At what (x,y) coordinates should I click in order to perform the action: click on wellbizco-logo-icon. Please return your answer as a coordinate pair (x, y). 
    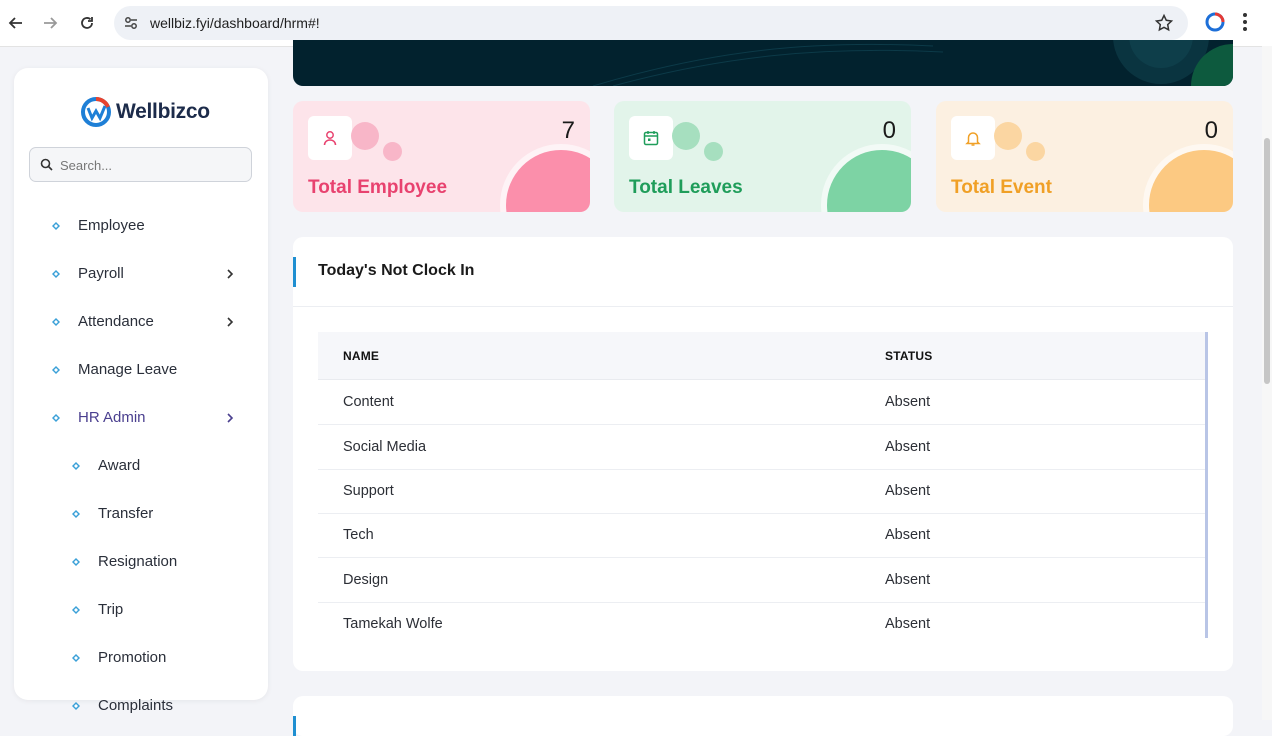
    Looking at the image, I should click on (96, 112).